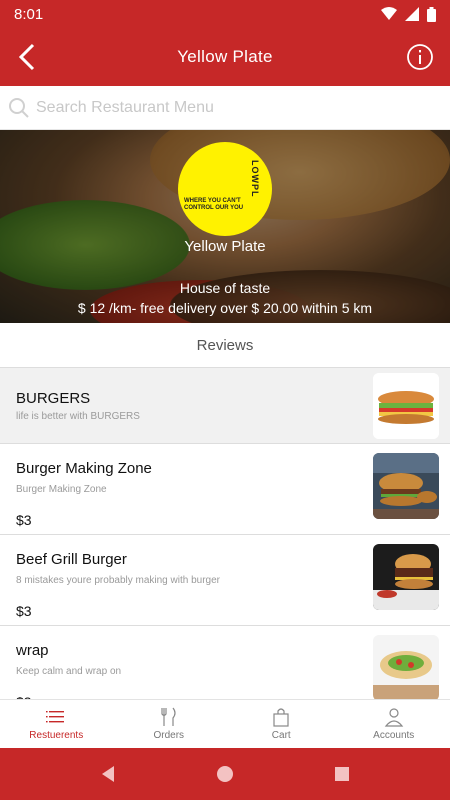  What do you see at coordinates (53, 398) in the screenshot?
I see `category-name: BURGERS` at bounding box center [53, 398].